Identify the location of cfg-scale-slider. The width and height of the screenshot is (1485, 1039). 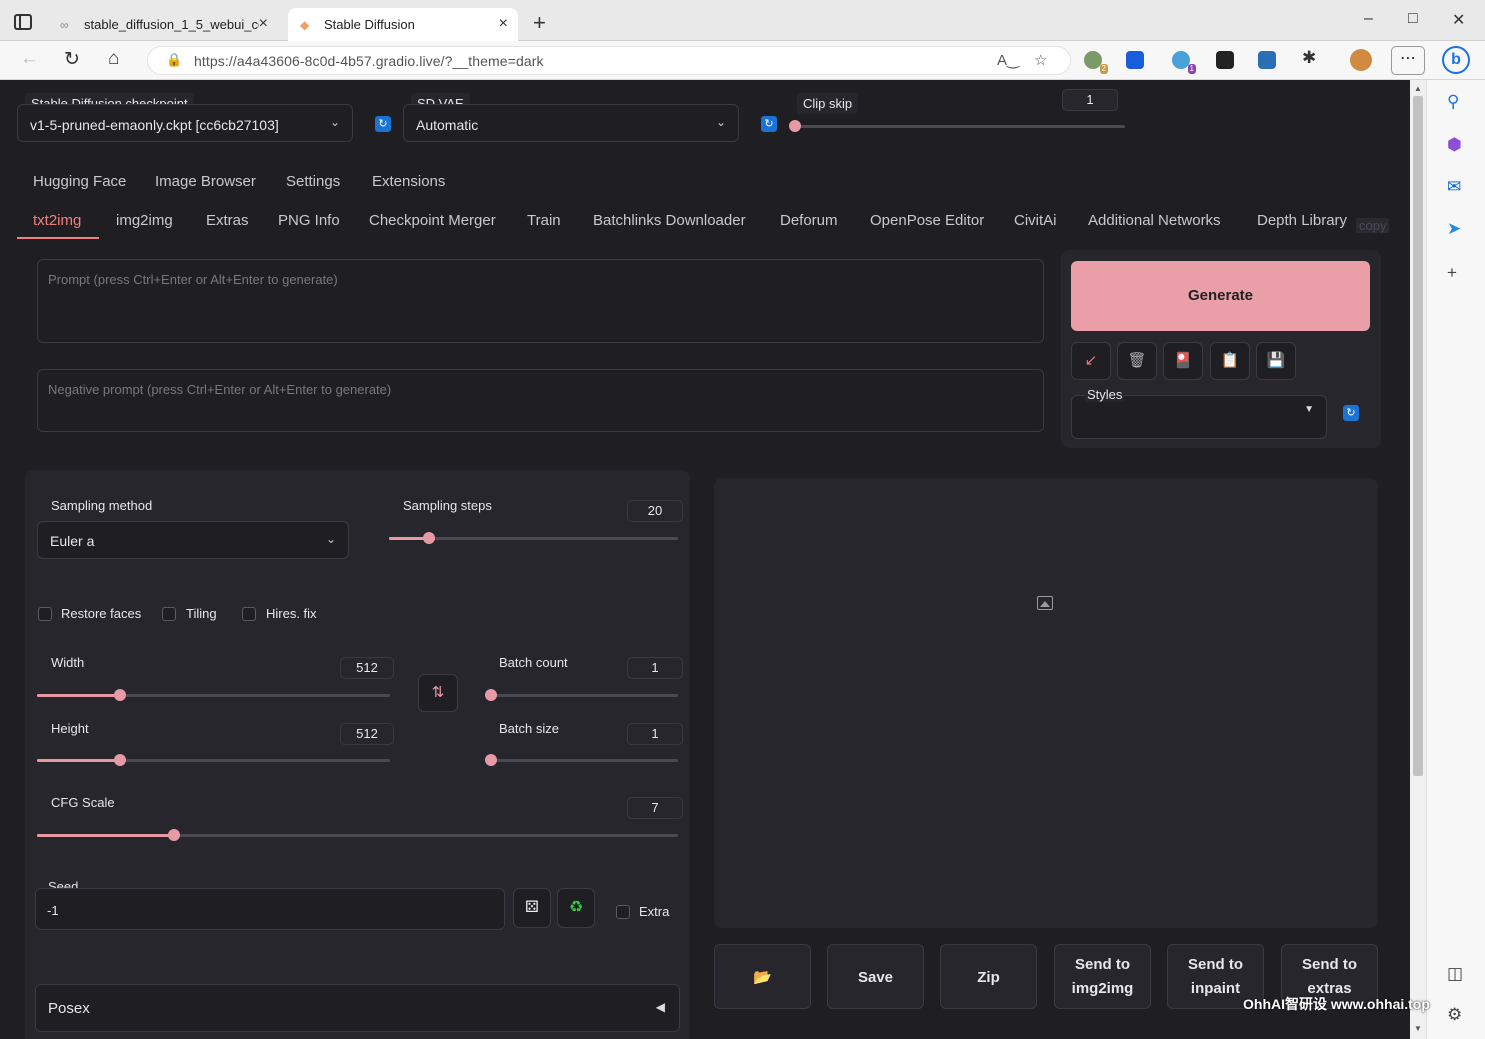
(357, 835).